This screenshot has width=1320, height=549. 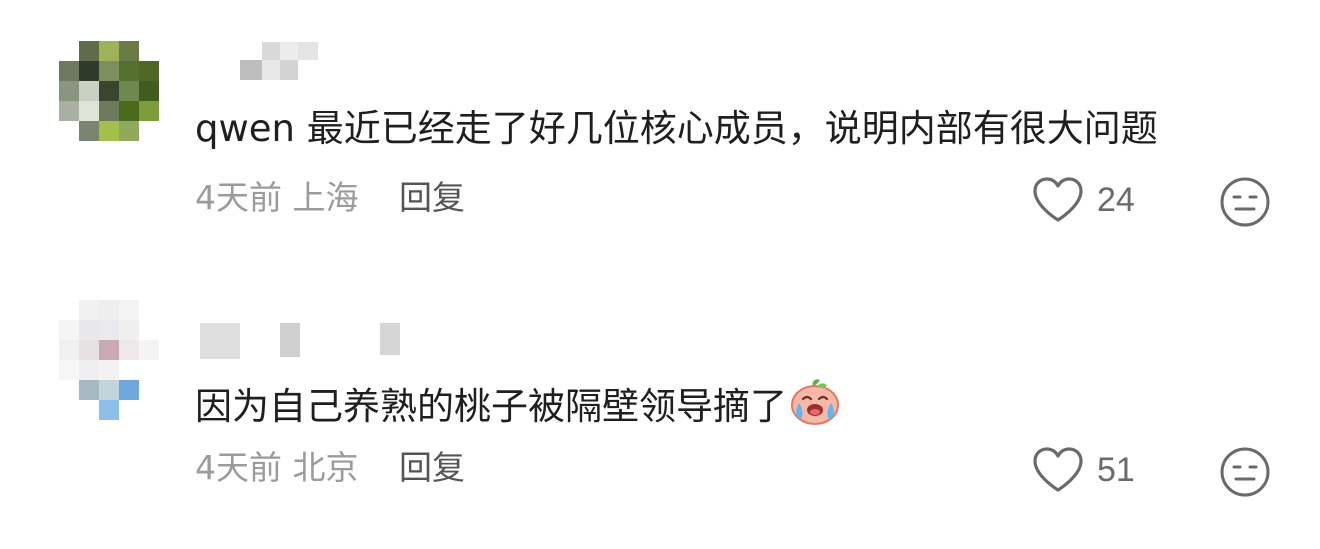 I want to click on like-button: 24, so click(x=1083, y=200).